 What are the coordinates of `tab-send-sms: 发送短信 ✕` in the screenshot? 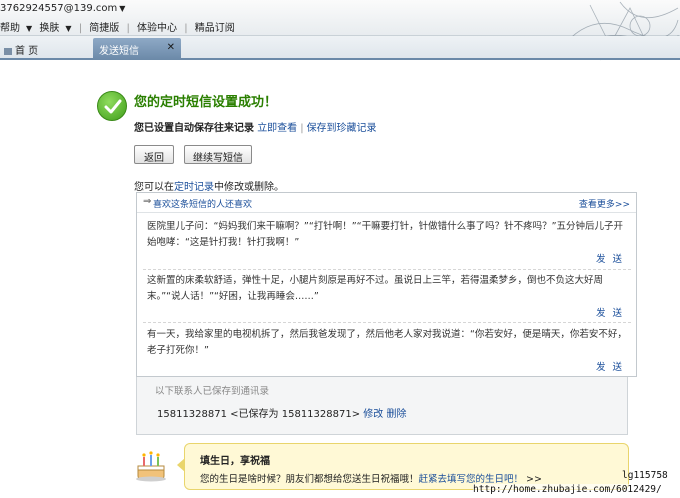 It's located at (137, 49).